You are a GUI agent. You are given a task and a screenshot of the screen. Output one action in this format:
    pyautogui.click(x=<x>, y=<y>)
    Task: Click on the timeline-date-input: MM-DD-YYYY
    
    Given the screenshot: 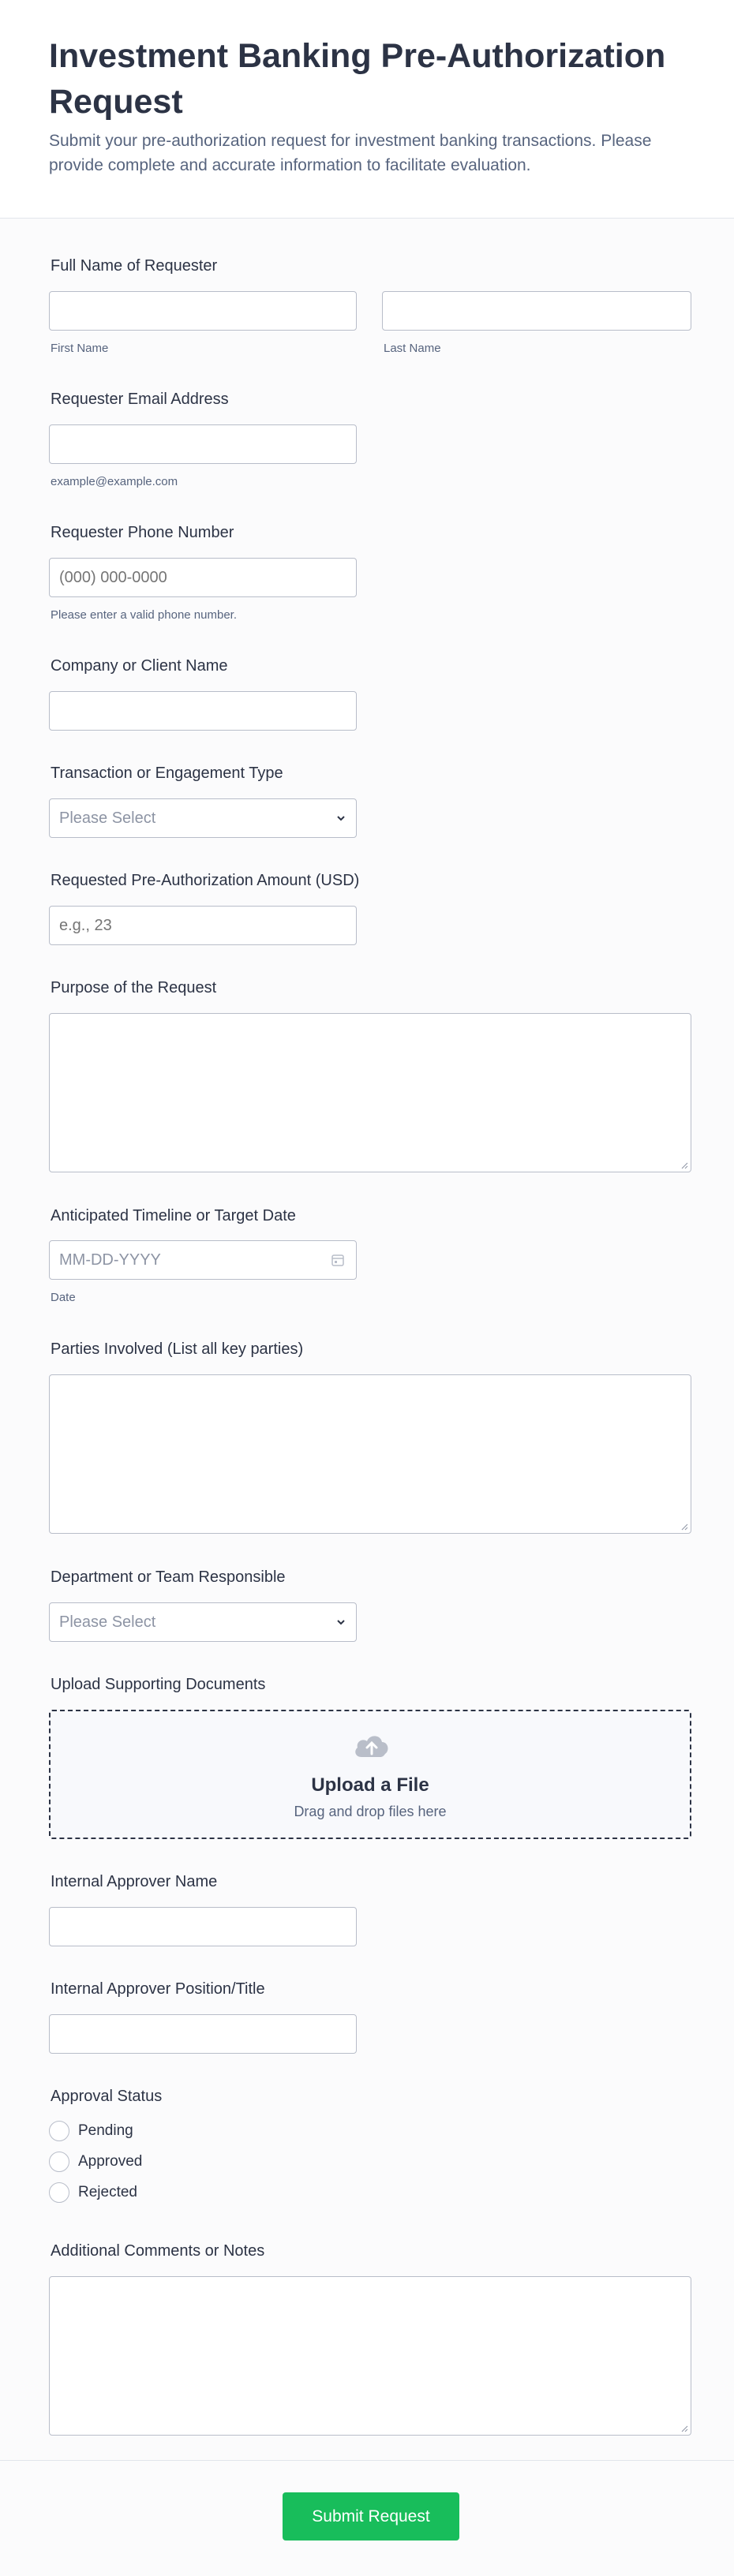 What is the action you would take?
    pyautogui.click(x=203, y=1260)
    